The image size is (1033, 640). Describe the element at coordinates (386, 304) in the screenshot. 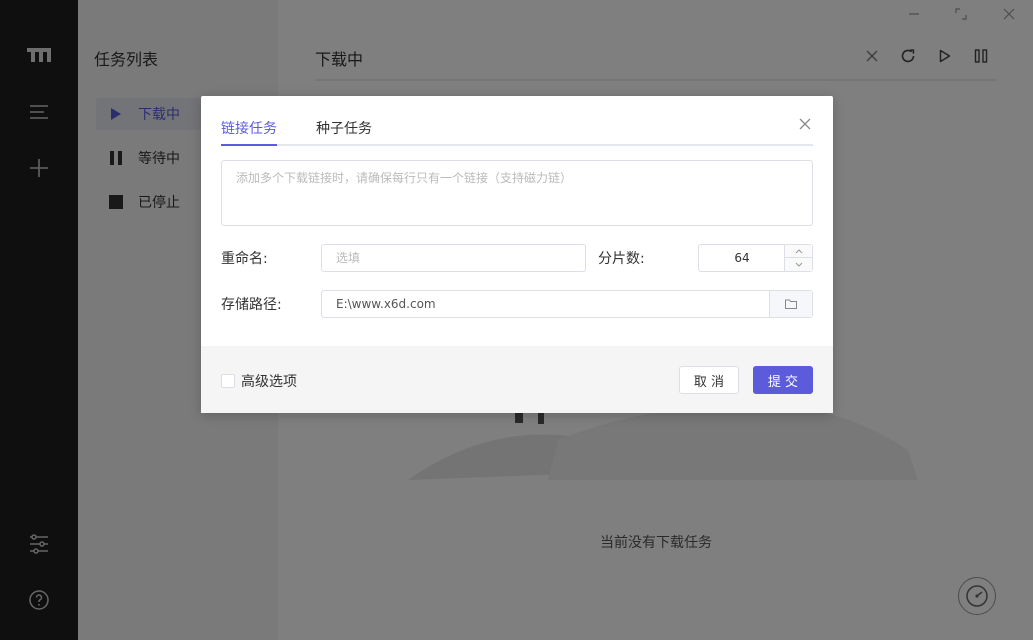

I see `path-value: E:\www.x6d.com` at that location.